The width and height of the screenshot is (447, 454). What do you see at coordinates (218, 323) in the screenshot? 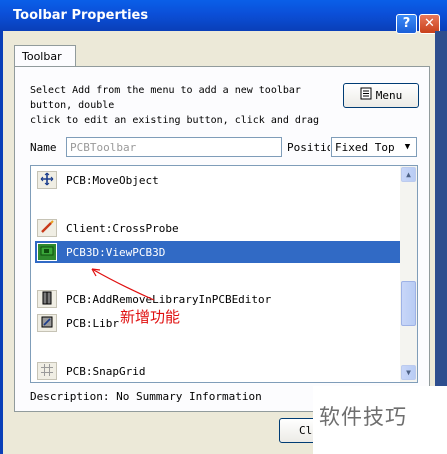
I see `list-item: PCB:Libr` at bounding box center [218, 323].